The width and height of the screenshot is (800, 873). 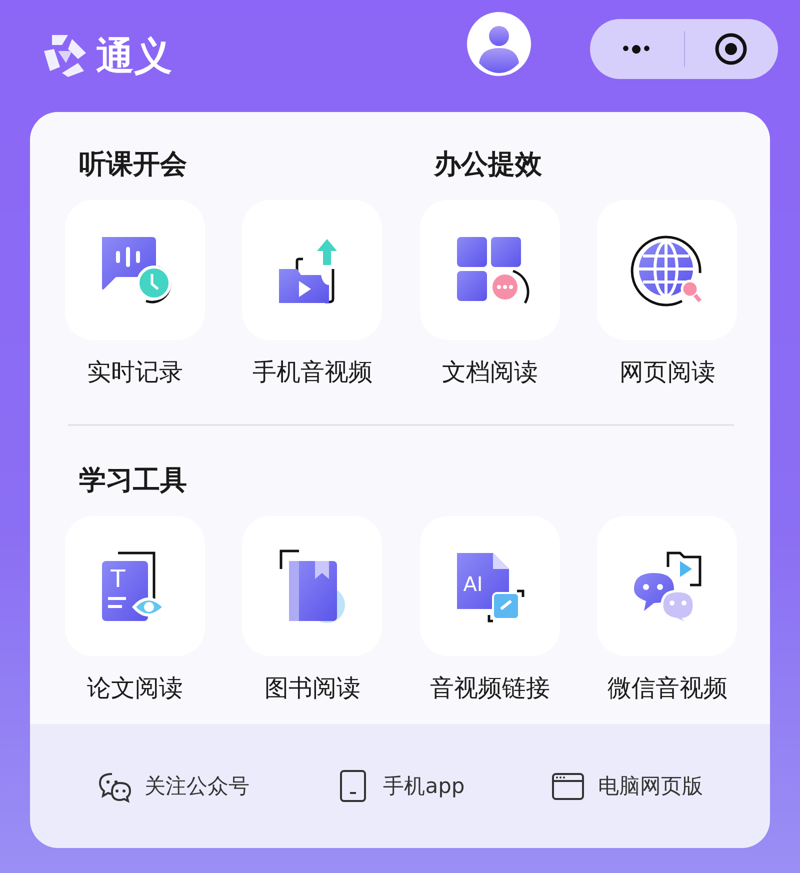 I want to click on target-icon, so click(x=731, y=49).